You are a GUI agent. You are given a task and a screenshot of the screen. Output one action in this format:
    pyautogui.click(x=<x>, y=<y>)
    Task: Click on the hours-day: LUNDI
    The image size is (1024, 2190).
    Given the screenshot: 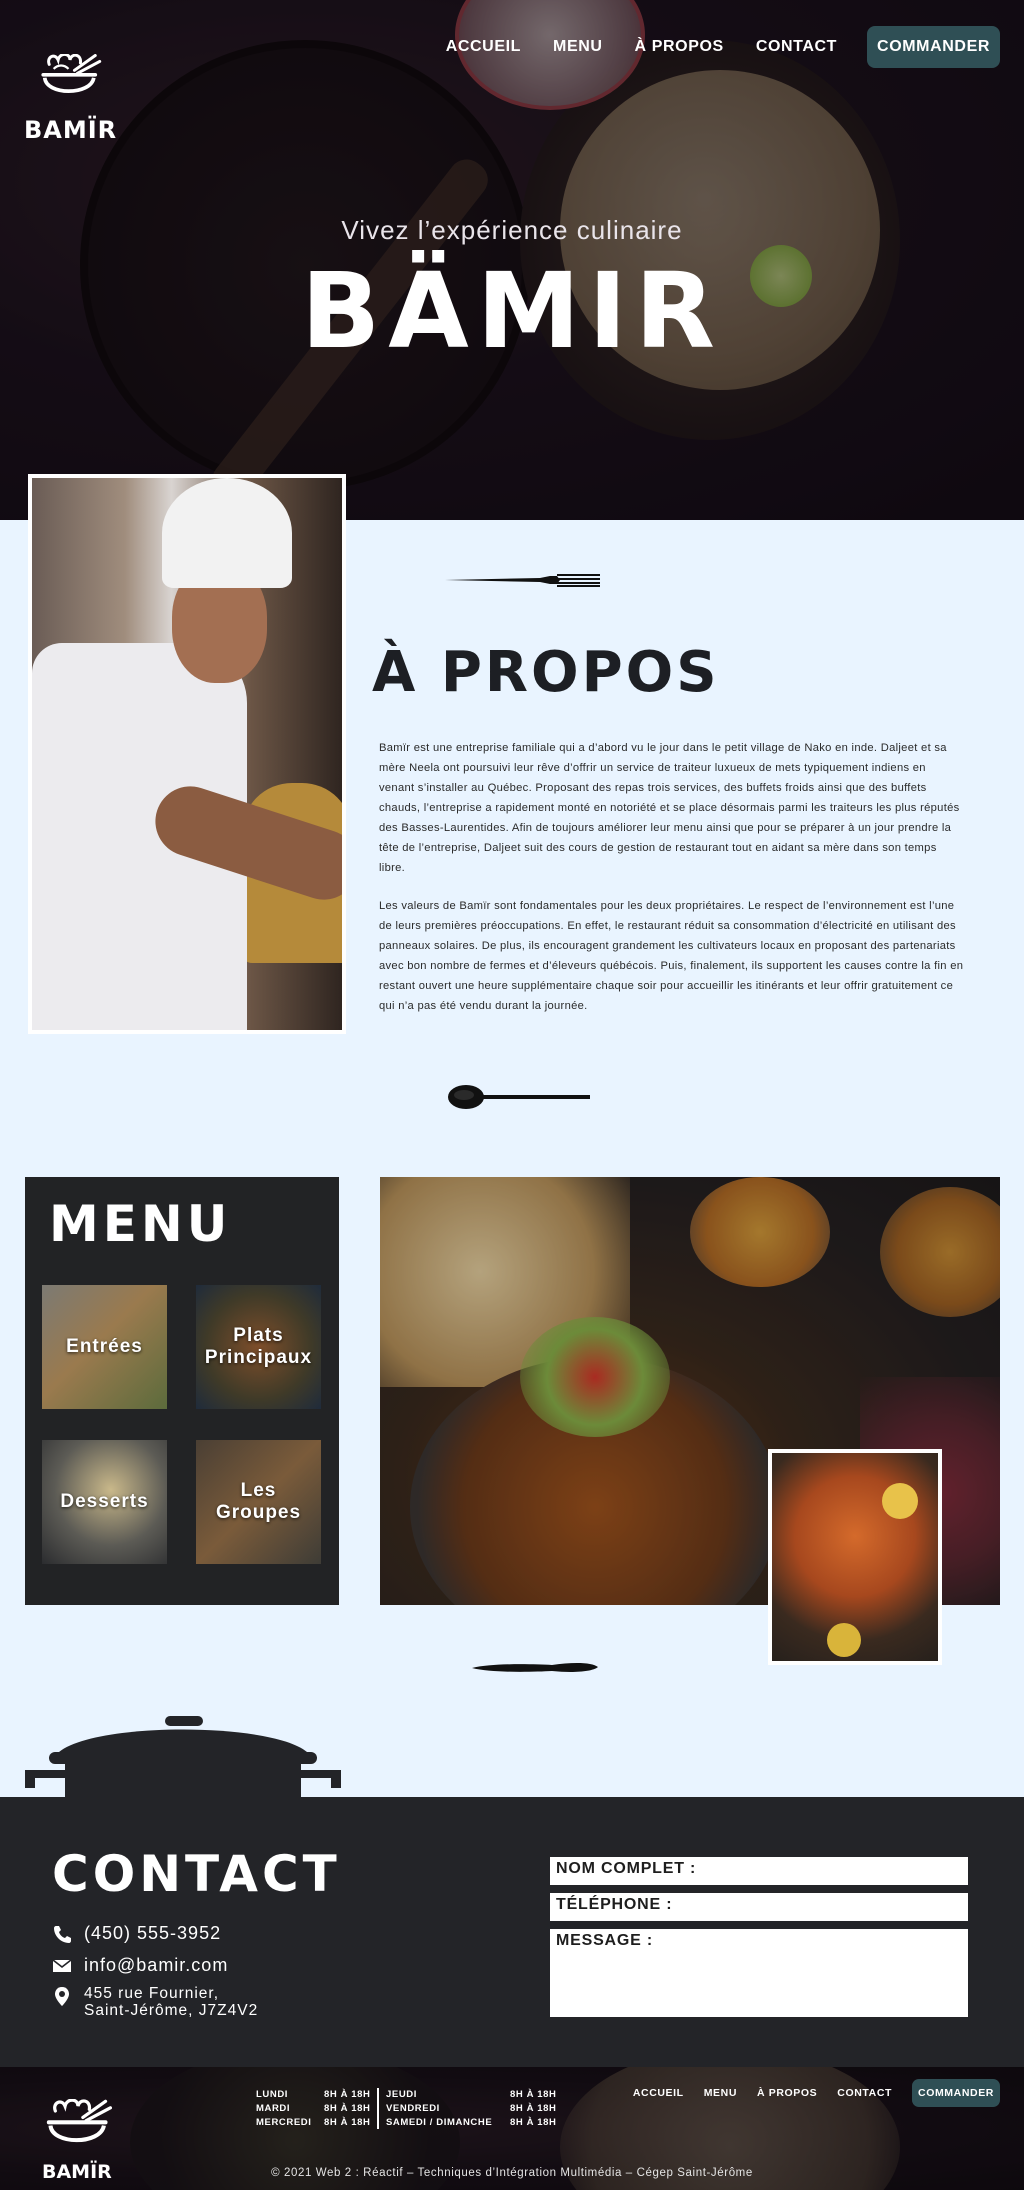 What is the action you would take?
    pyautogui.click(x=272, y=2094)
    